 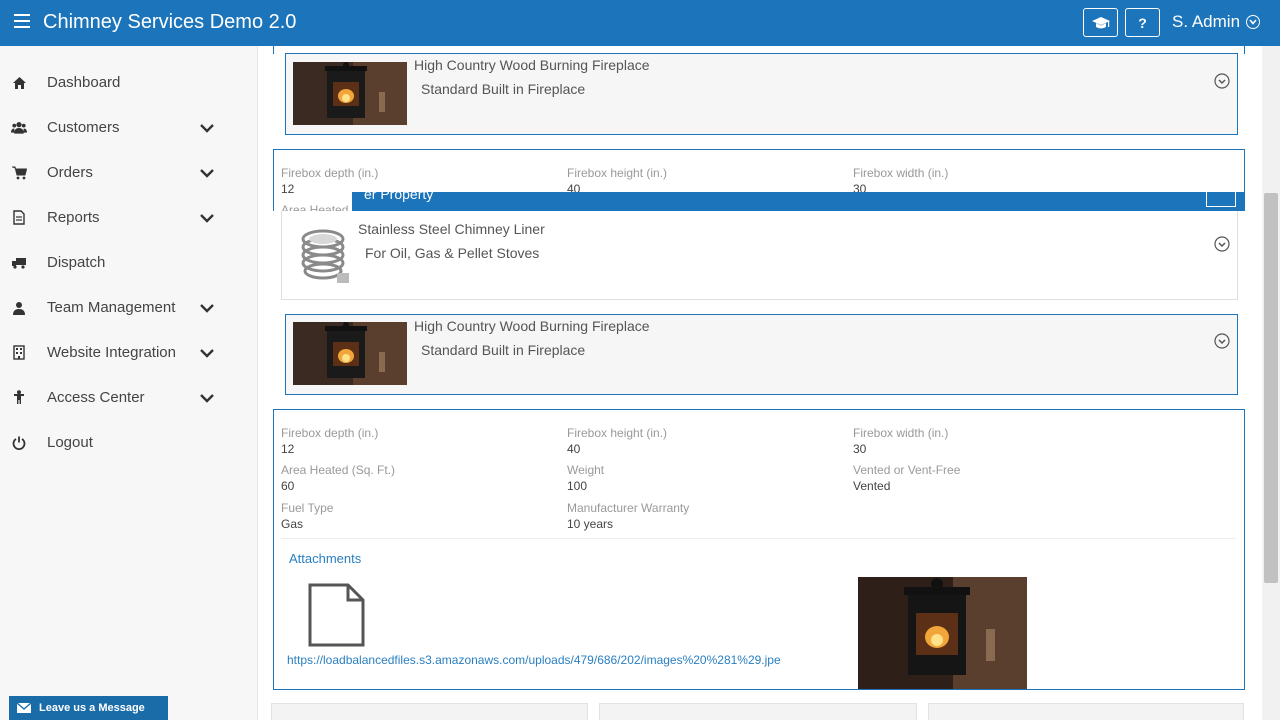 I want to click on sidebar-item-logout: Logout, so click(x=129, y=442).